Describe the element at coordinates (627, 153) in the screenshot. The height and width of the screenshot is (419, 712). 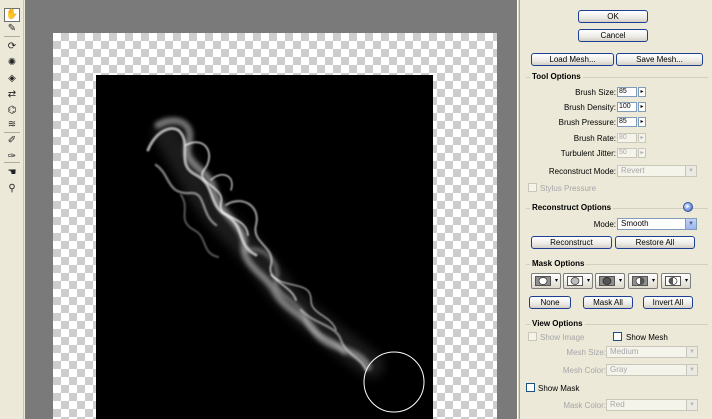
I see `turbulent-jitter-field: 50` at that location.